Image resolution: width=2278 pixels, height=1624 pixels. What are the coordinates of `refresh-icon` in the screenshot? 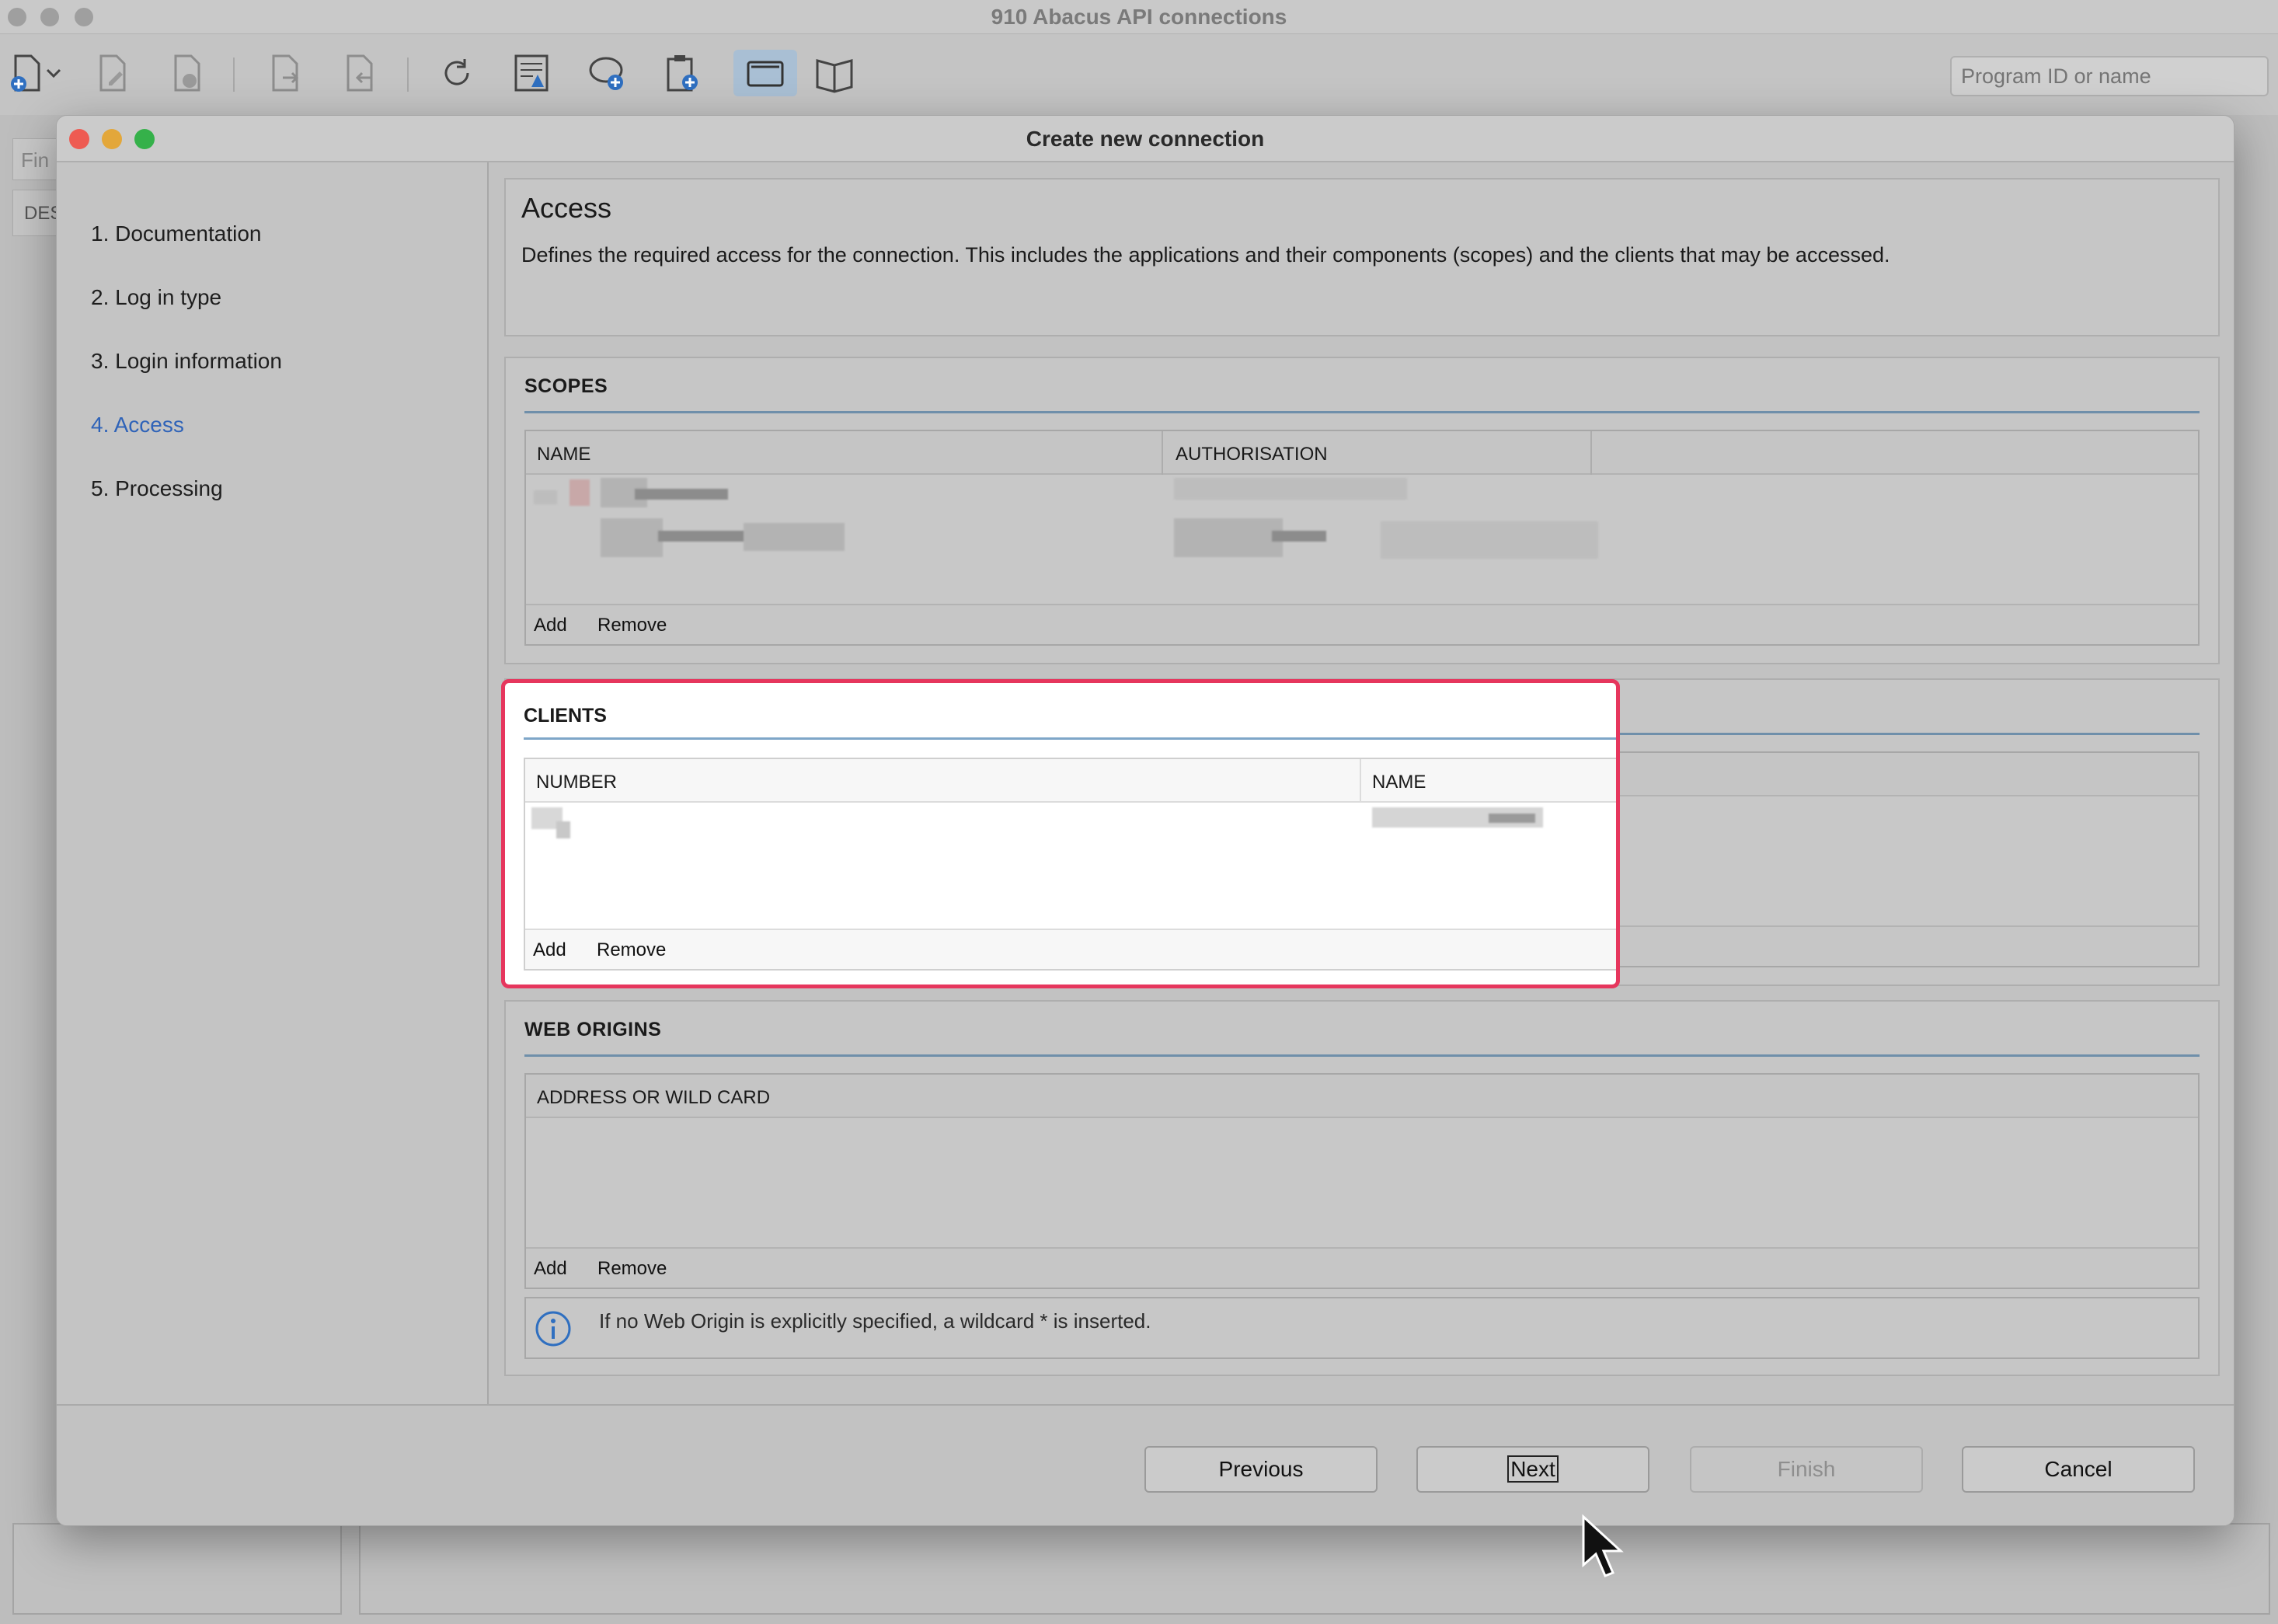 It's located at (457, 73).